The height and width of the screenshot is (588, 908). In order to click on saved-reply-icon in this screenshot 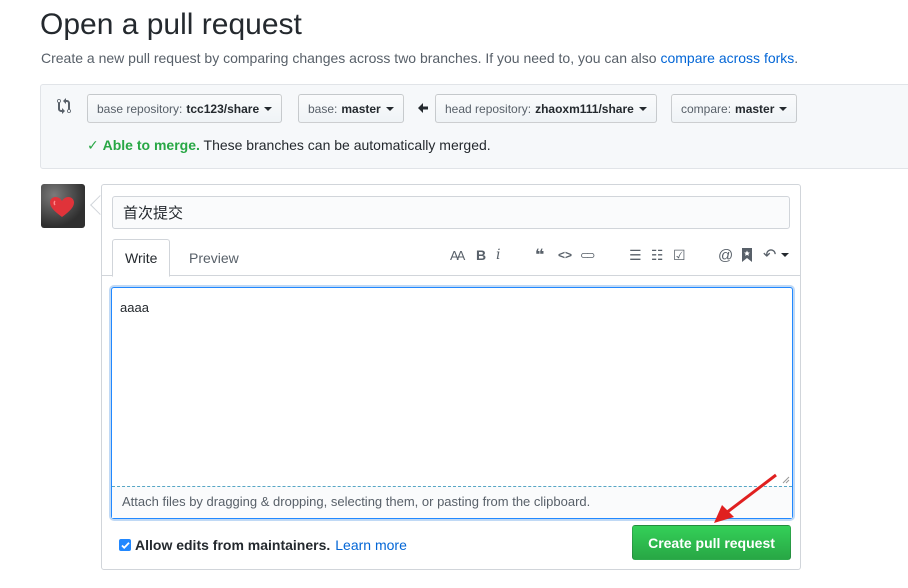, I will do `click(747, 255)`.